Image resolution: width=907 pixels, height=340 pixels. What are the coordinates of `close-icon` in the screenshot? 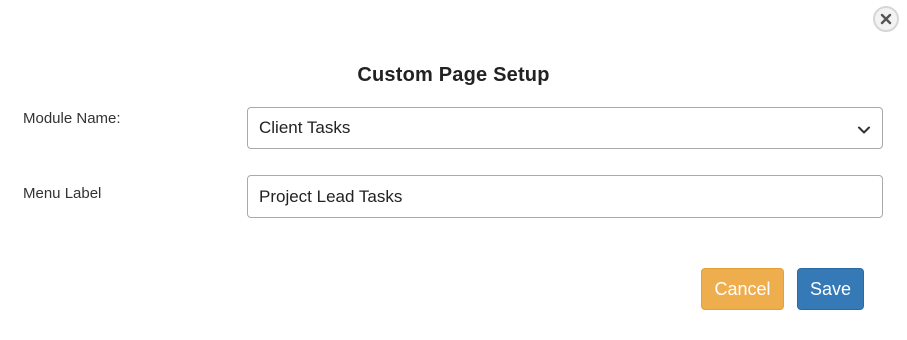 It's located at (886, 19).